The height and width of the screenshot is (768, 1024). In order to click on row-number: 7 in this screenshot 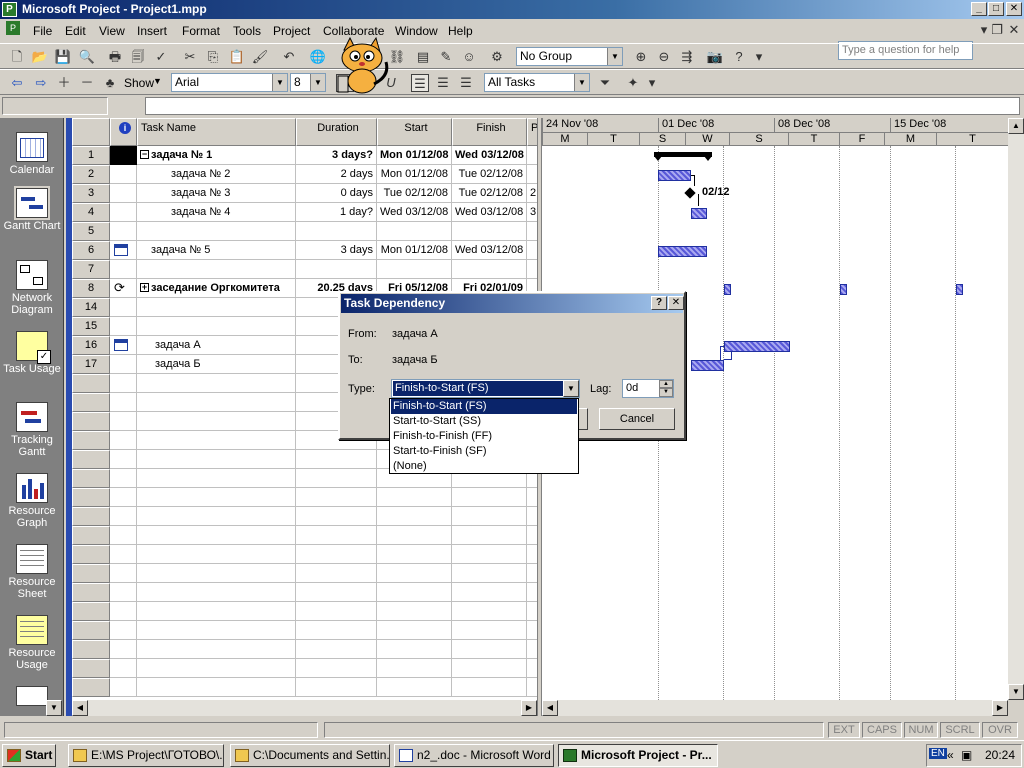, I will do `click(91, 269)`.